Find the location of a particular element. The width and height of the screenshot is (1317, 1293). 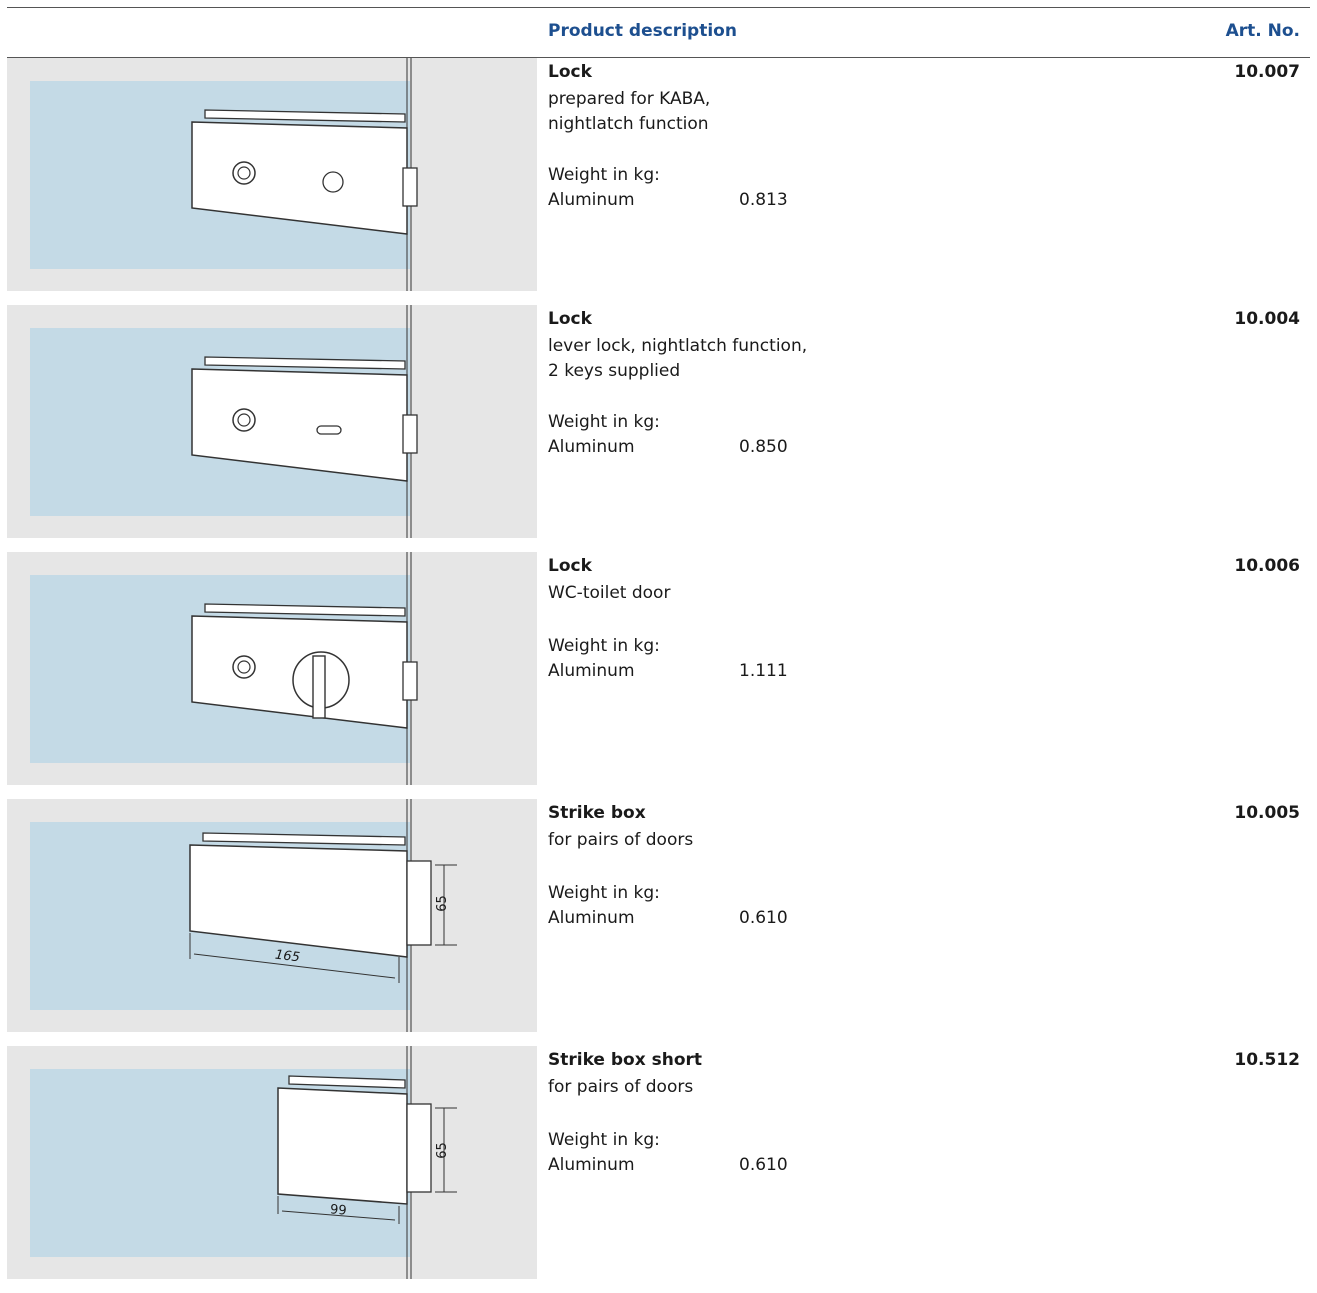

width-dimension-label: 165 is located at coordinates (287, 956).